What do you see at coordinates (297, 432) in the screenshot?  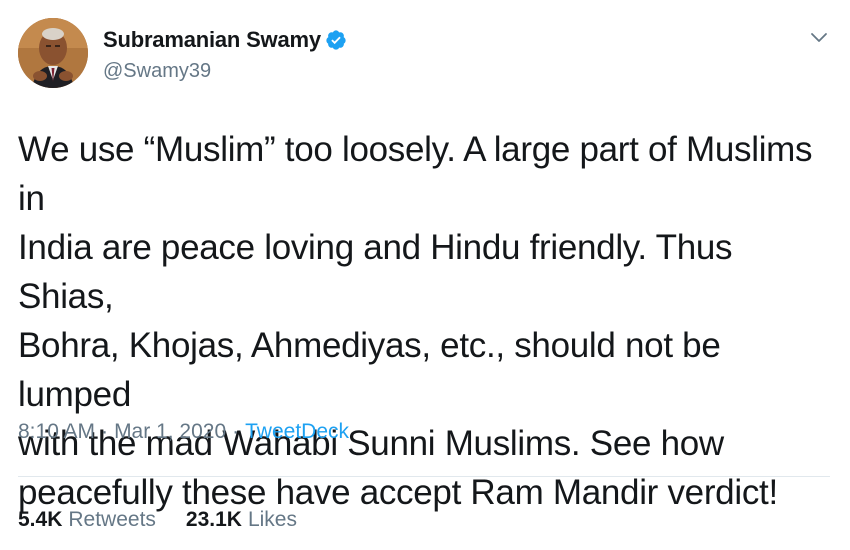 I see `tweet-source-link: TweetDeck` at bounding box center [297, 432].